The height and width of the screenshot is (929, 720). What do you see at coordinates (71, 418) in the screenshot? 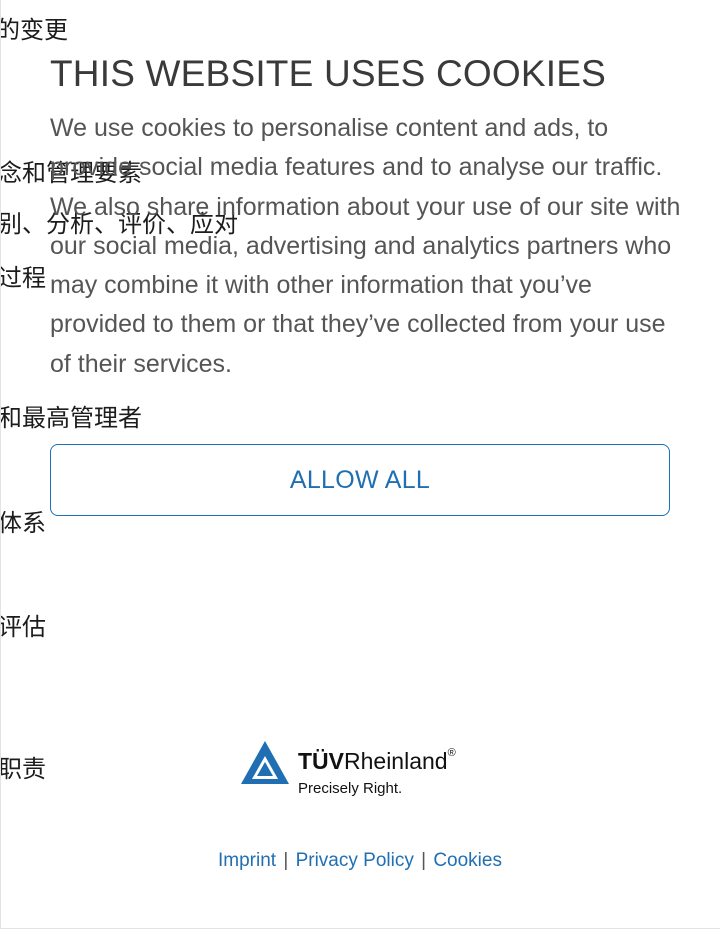
I see `background-text-line: 和最高管理者` at bounding box center [71, 418].